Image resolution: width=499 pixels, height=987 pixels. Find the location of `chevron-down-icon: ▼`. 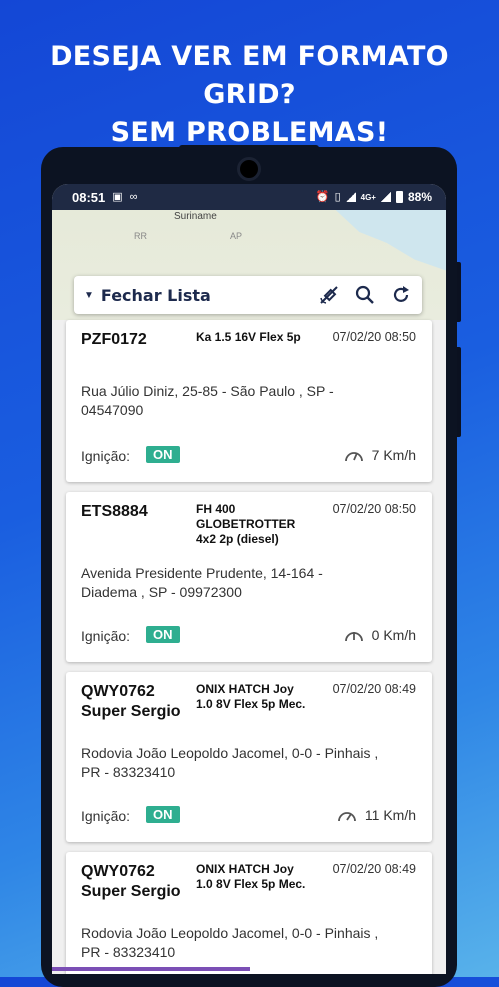

chevron-down-icon: ▼ is located at coordinates (89, 295).